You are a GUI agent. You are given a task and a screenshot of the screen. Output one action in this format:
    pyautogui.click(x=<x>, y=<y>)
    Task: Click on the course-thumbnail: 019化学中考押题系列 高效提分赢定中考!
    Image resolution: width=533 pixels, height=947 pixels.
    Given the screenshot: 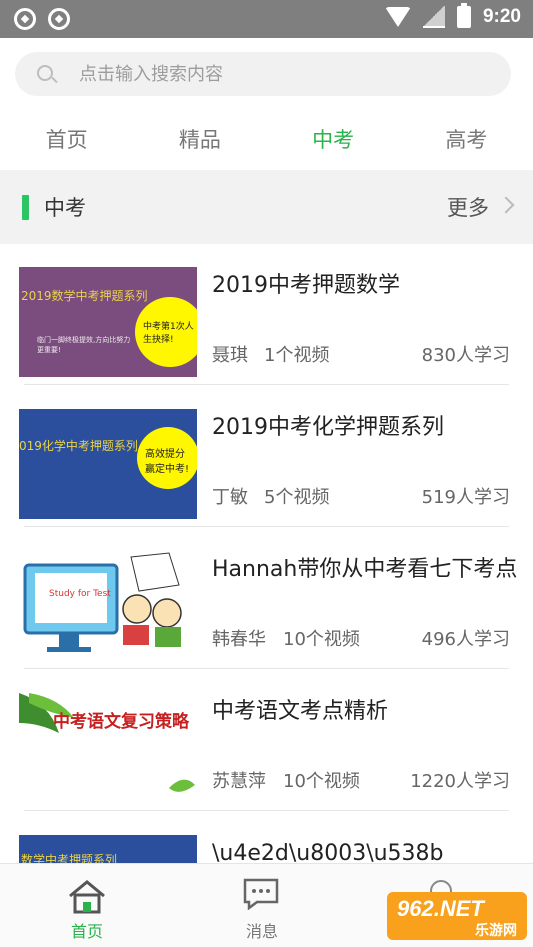 What is the action you would take?
    pyautogui.click(x=108, y=464)
    